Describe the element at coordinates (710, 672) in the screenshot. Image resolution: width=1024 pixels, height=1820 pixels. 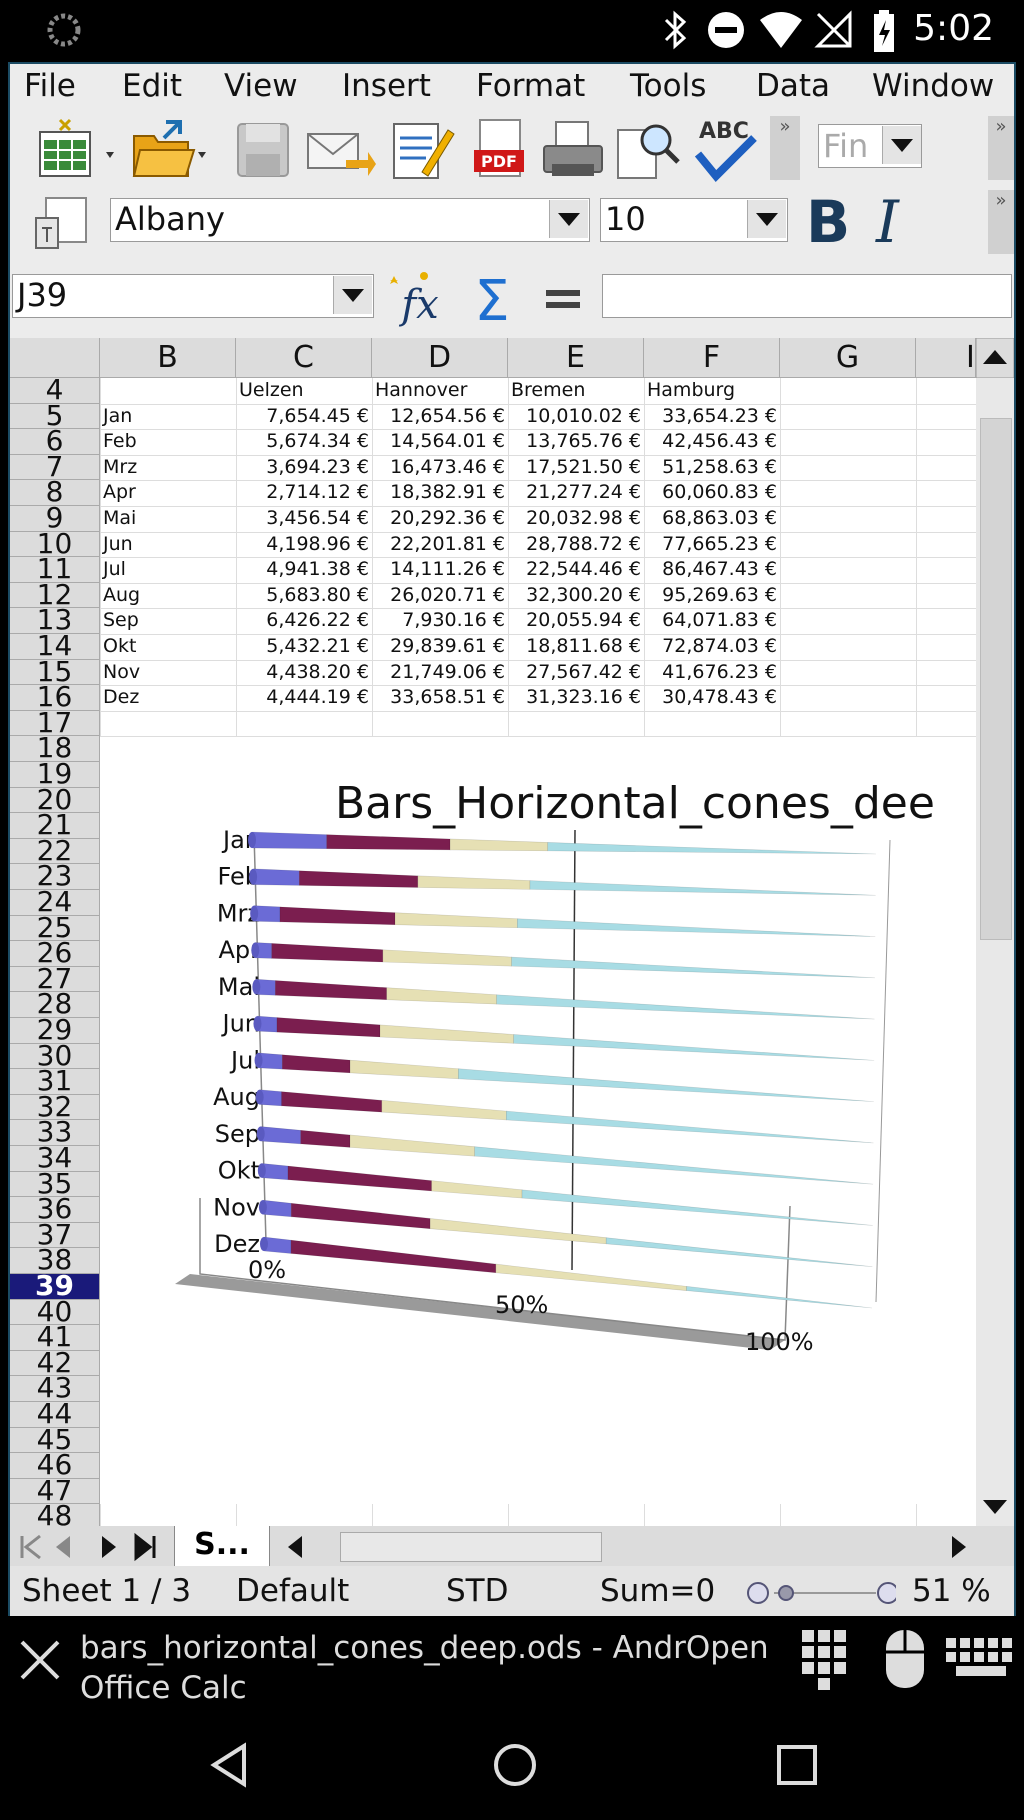
I see `value-cell: 41,676.23 €` at that location.